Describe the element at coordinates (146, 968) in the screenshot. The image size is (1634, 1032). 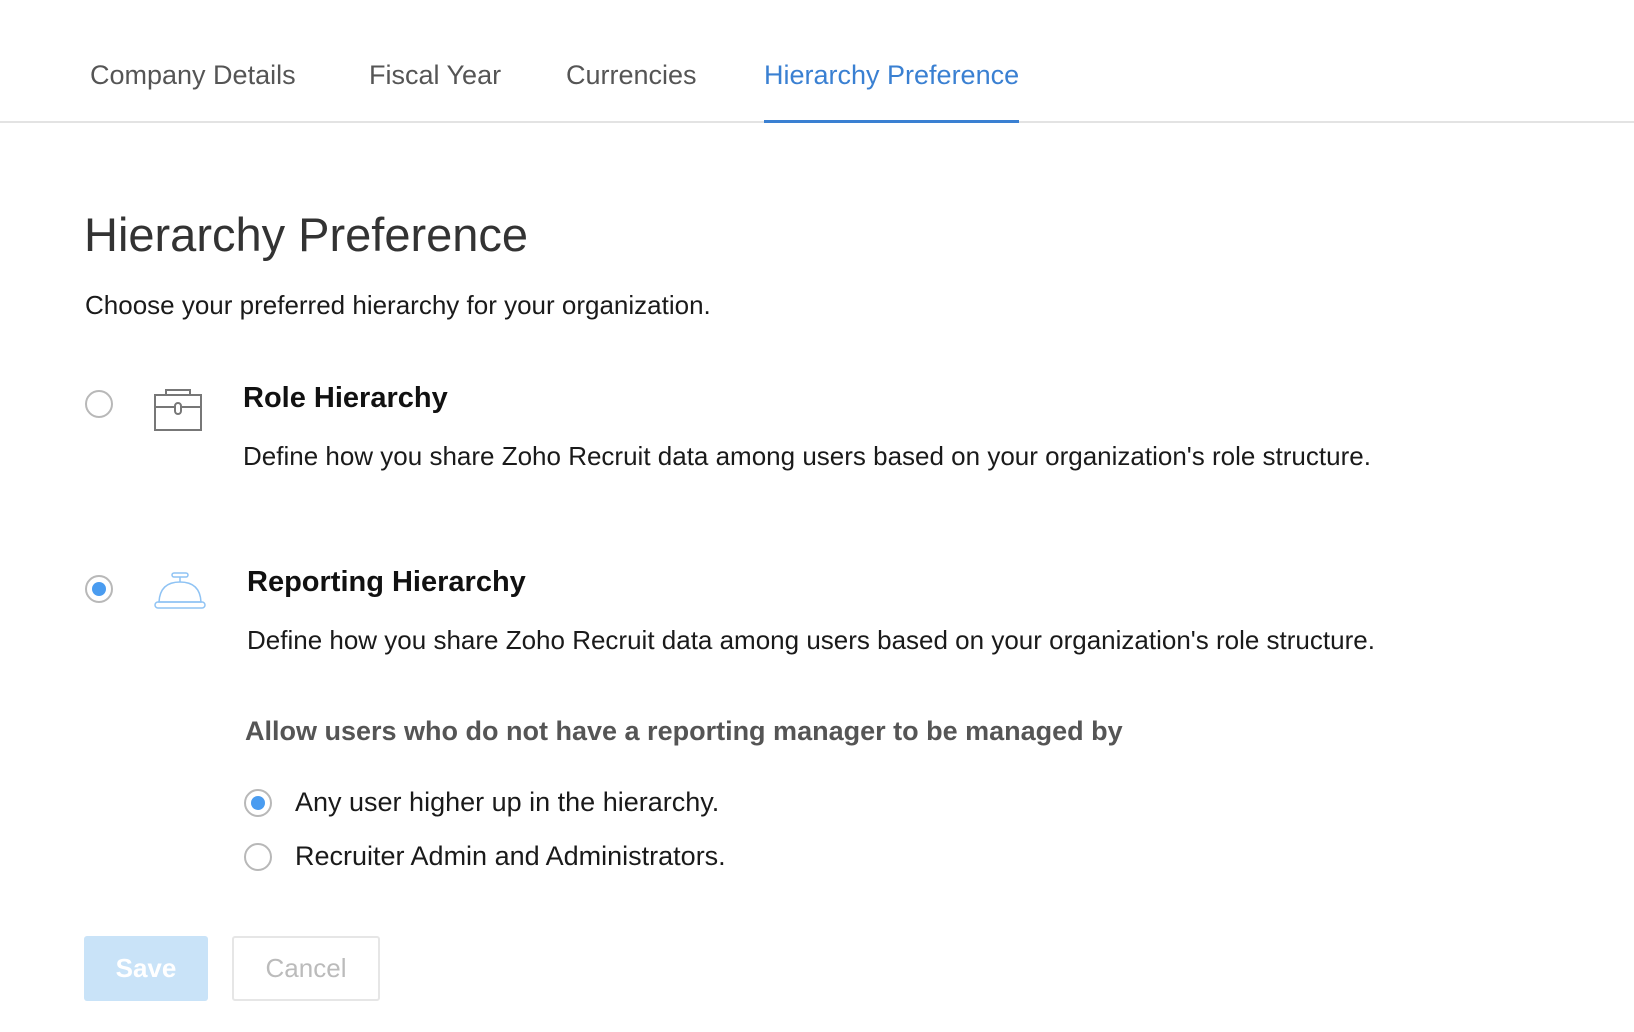
I see `save-button: Save` at that location.